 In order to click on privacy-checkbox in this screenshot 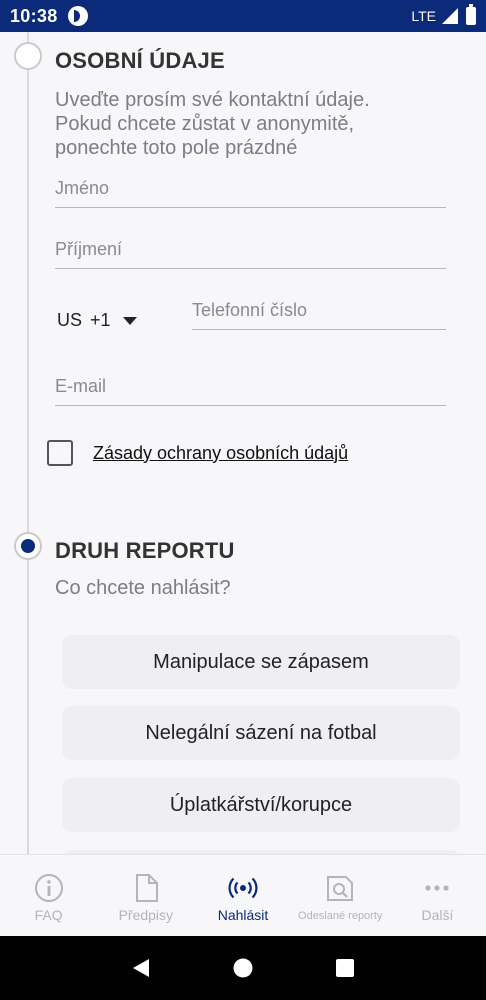, I will do `click(60, 453)`.